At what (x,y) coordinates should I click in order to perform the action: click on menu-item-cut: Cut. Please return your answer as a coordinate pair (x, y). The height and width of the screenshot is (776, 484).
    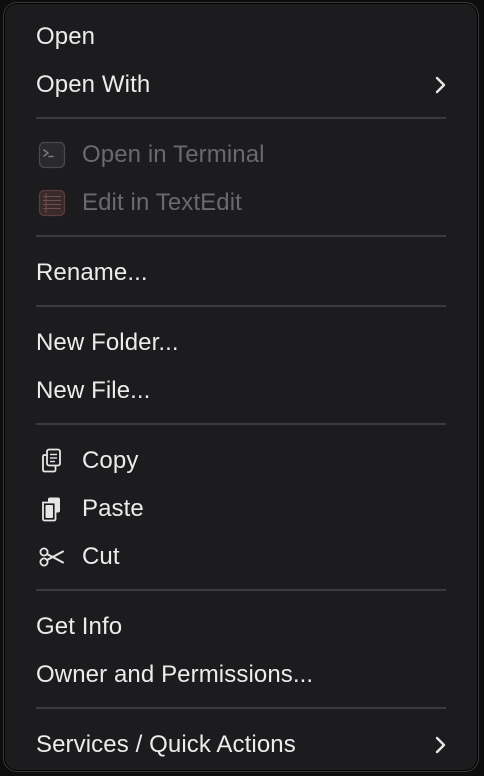
    Looking at the image, I should click on (241, 557).